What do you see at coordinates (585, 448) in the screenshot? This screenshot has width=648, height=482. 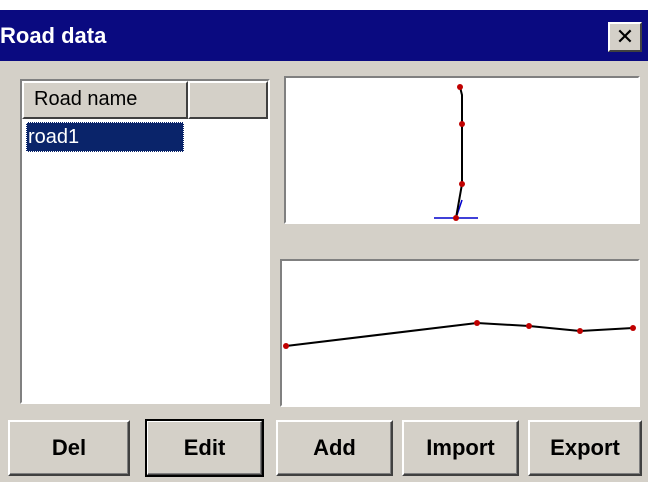 I see `export-button: Export` at bounding box center [585, 448].